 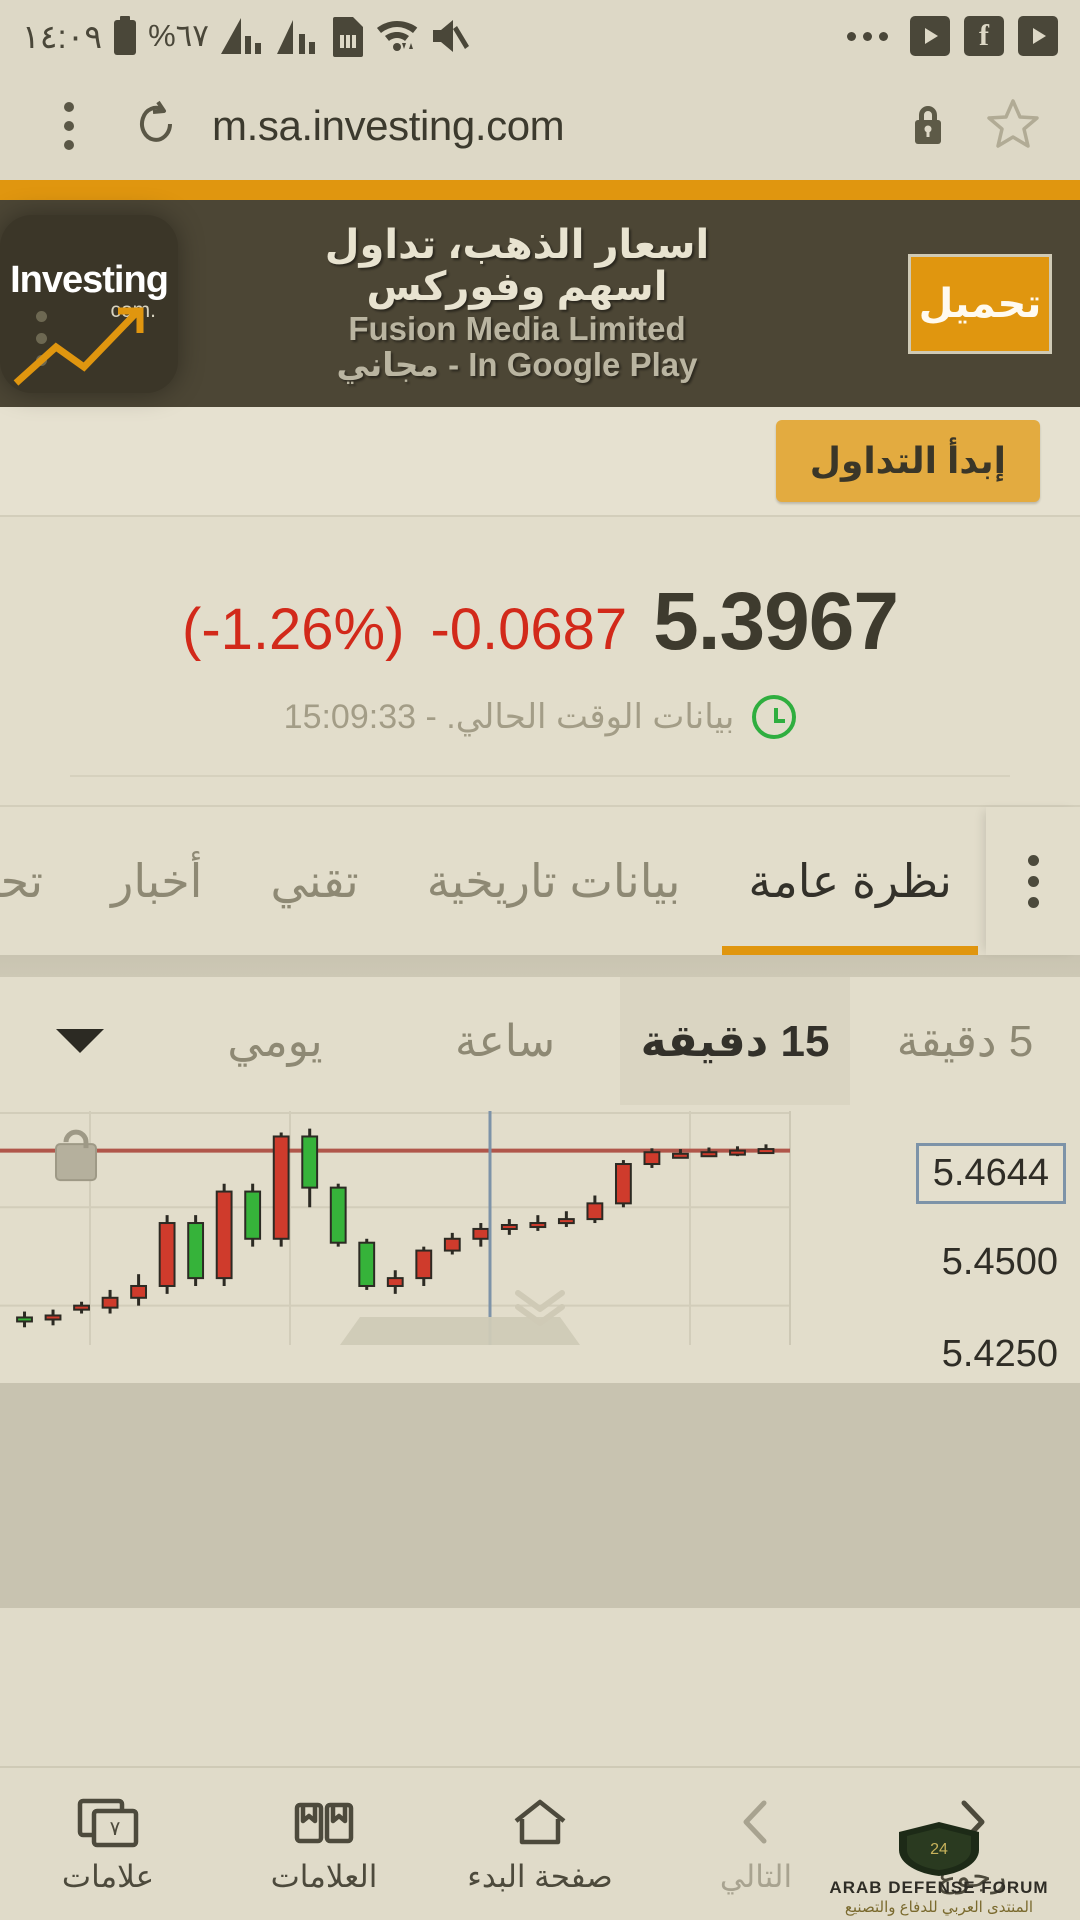 What do you see at coordinates (293, 629) in the screenshot?
I see `price-change-percent: (-1.26%)` at bounding box center [293, 629].